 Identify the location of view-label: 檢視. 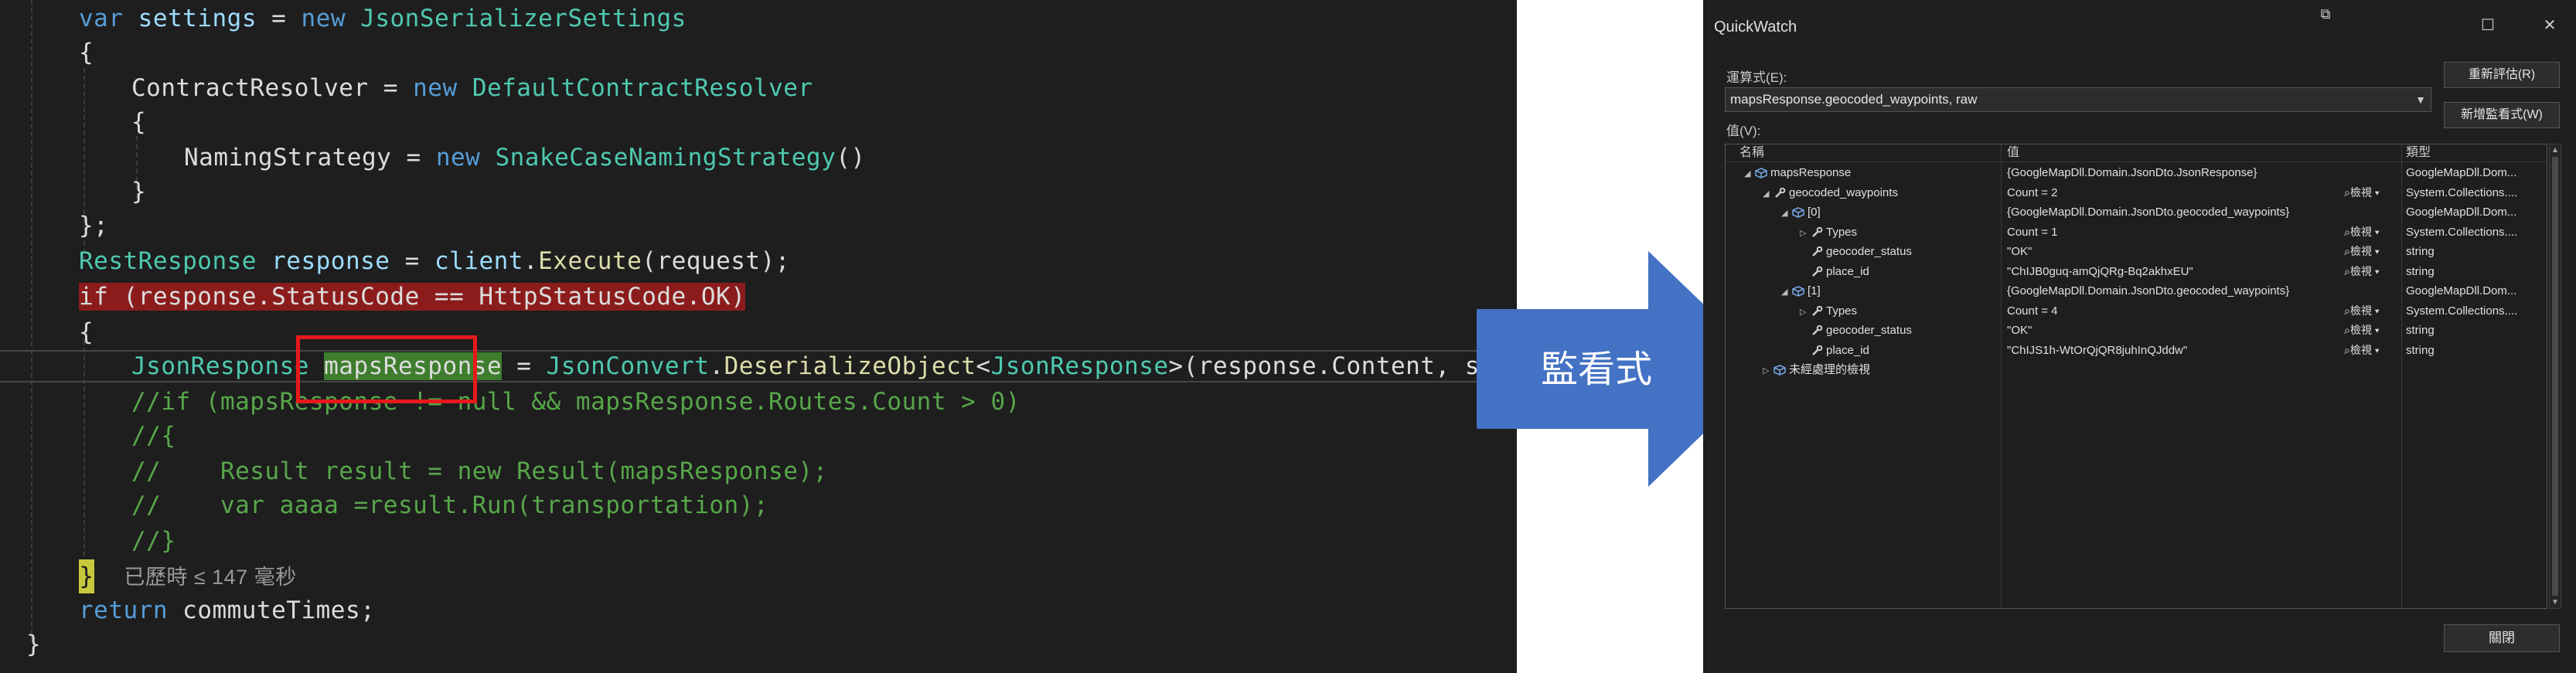
(2360, 330).